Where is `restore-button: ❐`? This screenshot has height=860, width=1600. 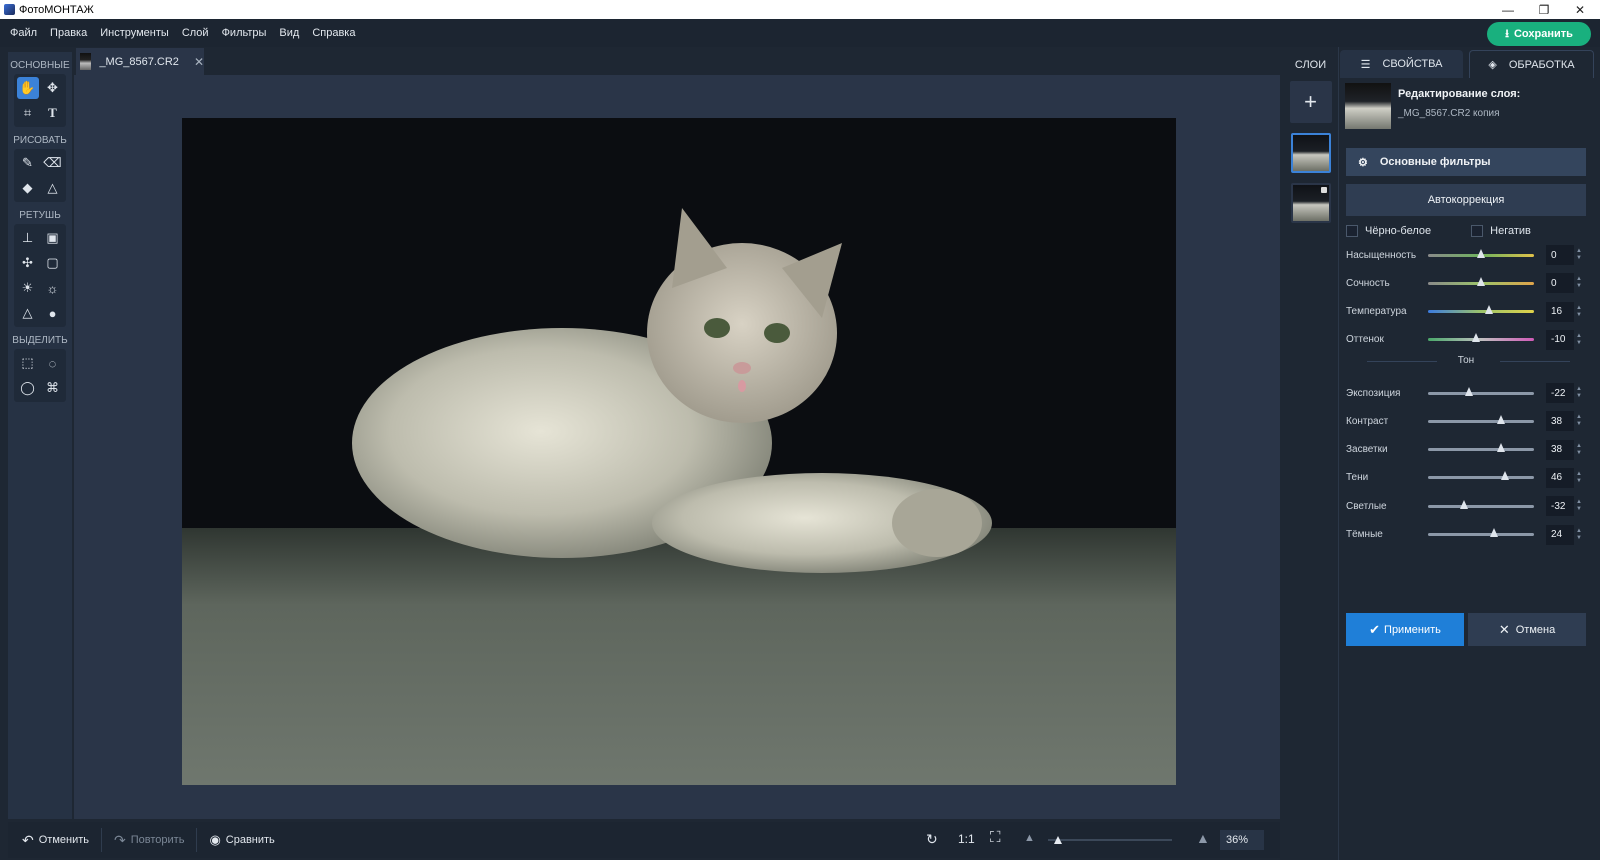
restore-button: ❐ is located at coordinates (1544, 9).